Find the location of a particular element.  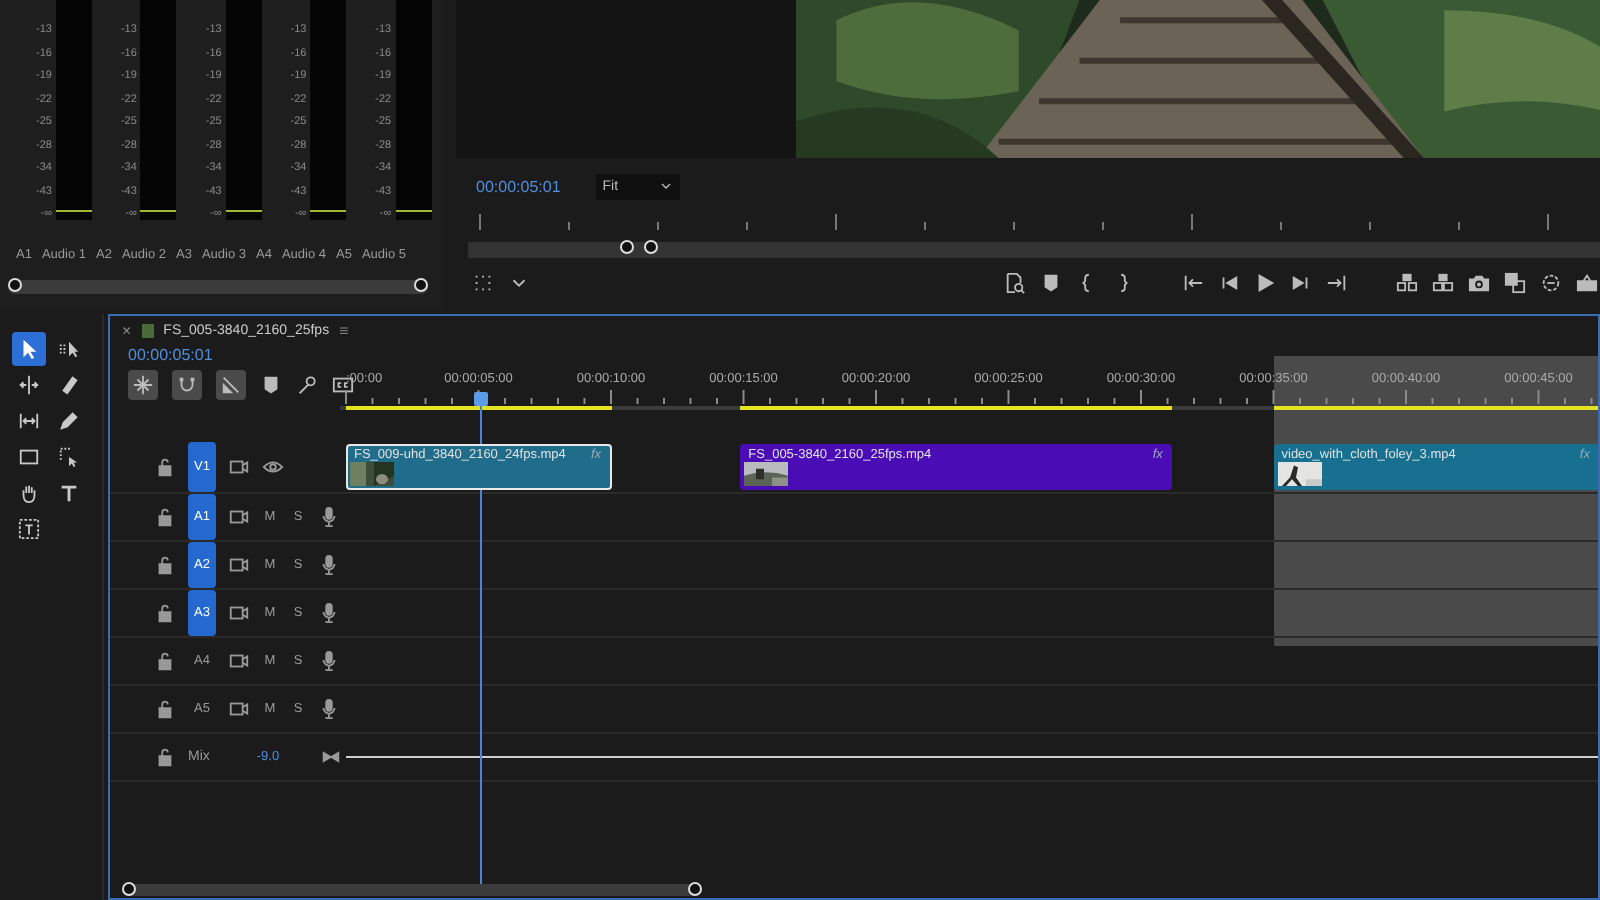

wrench-icon is located at coordinates (307, 385).